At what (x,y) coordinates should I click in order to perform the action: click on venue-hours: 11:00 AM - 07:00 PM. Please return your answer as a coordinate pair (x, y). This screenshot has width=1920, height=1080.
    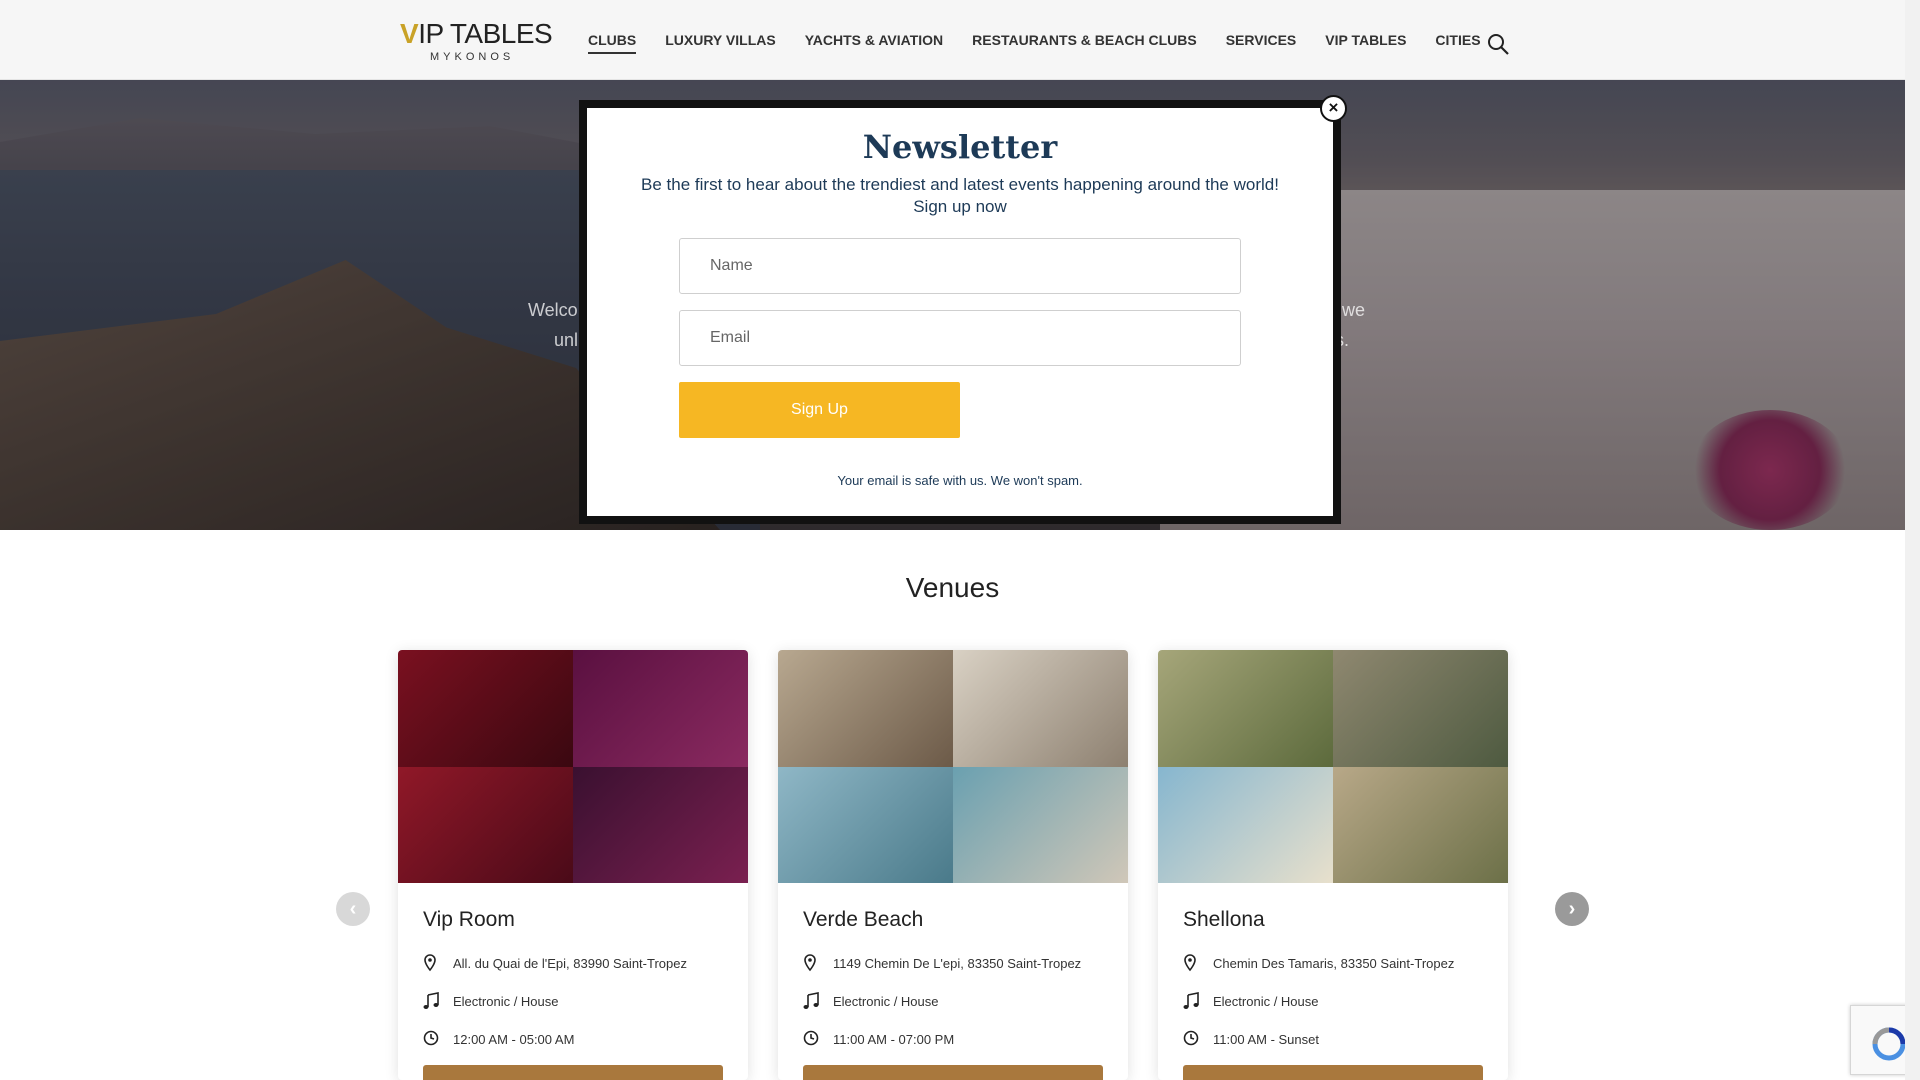
    Looking at the image, I should click on (878, 1039).